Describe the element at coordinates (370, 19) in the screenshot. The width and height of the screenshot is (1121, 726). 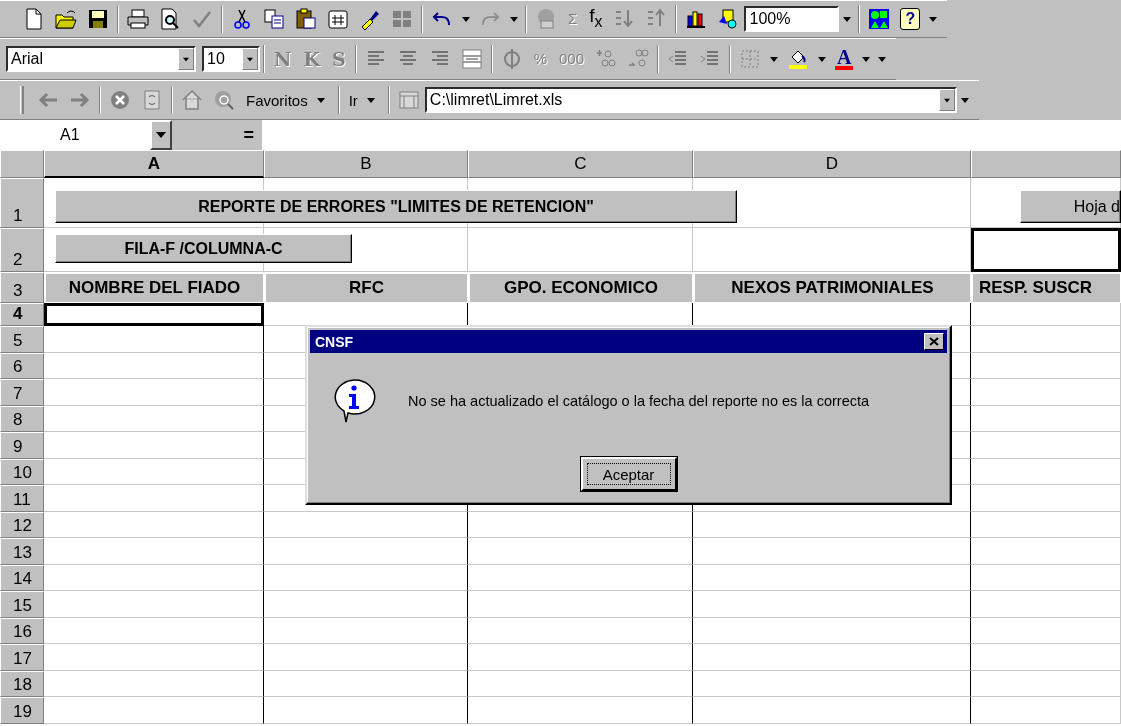
I see `paintbrush-icon` at that location.